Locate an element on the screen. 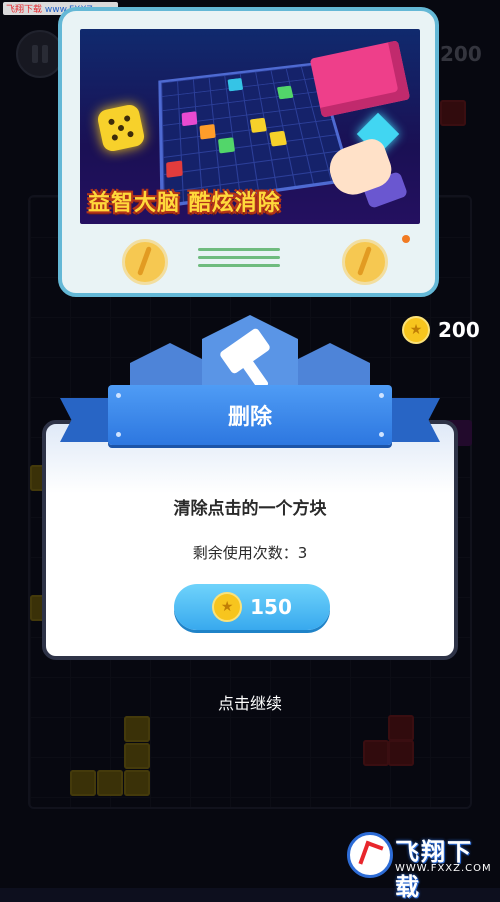 The height and width of the screenshot is (902, 500). buy-price: 150 is located at coordinates (271, 607).